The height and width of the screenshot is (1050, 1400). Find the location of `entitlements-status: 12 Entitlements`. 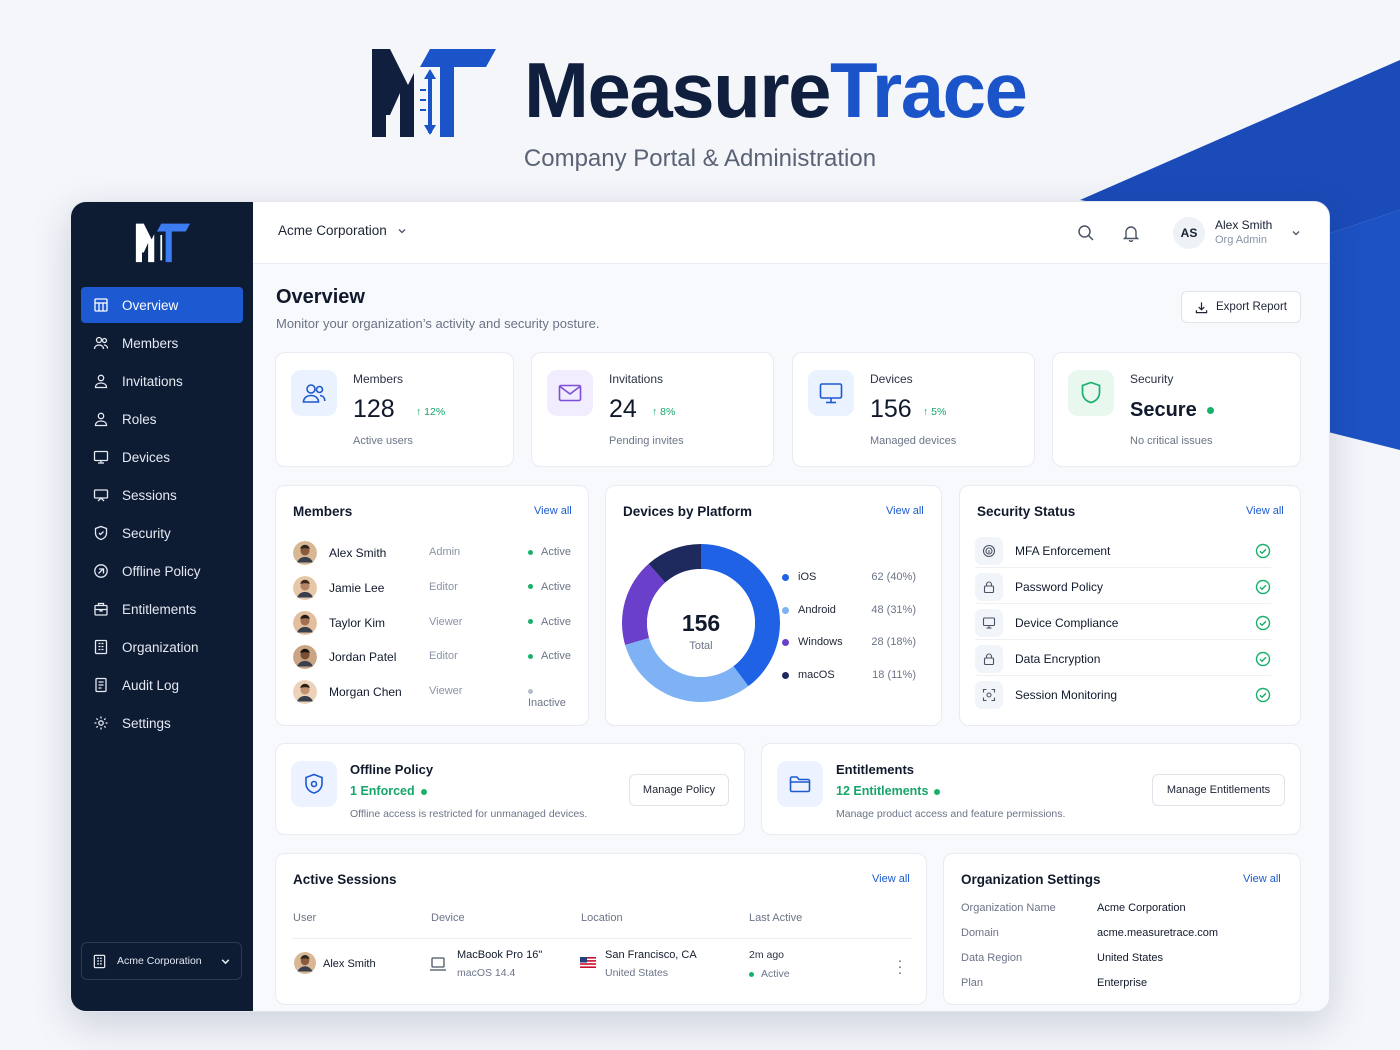

entitlements-status: 12 Entitlements is located at coordinates (888, 791).